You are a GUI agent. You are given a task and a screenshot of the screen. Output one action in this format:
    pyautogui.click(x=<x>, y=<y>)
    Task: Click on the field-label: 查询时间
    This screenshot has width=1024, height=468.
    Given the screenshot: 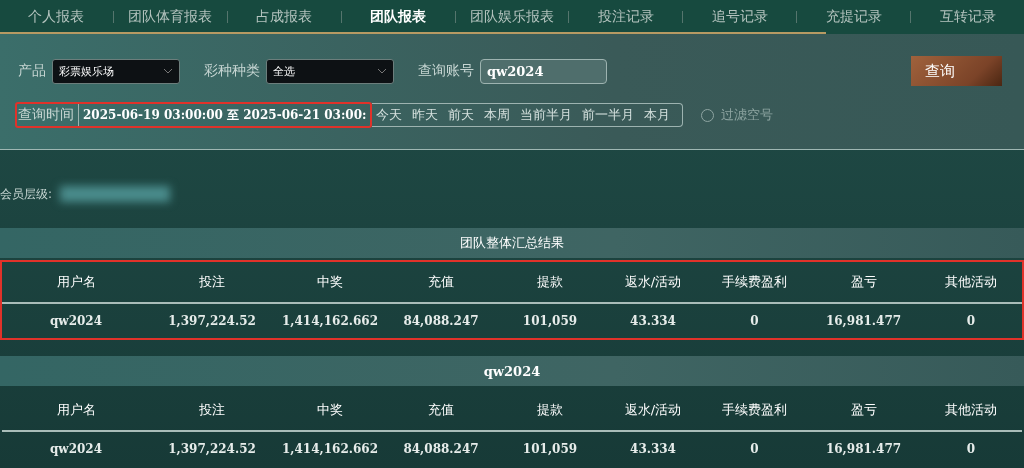 What is the action you would take?
    pyautogui.click(x=46, y=115)
    